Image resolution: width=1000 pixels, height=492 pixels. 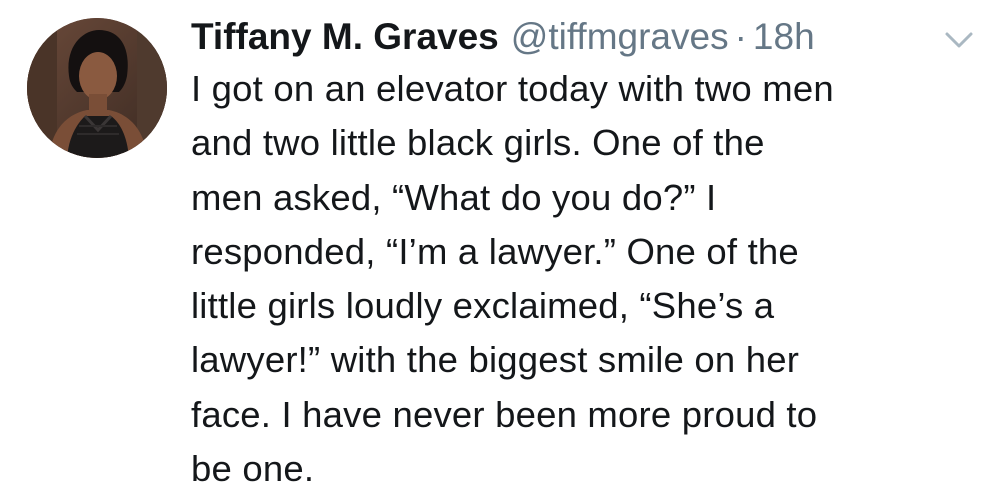 I want to click on tweet-text-line: be one., so click(x=253, y=469).